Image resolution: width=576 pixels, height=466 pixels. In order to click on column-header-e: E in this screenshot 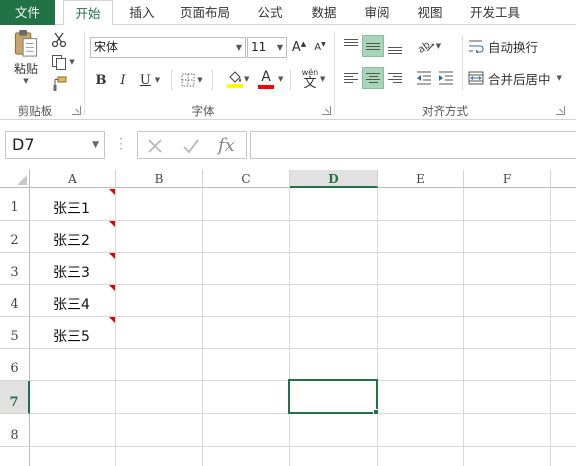, I will do `click(421, 179)`.